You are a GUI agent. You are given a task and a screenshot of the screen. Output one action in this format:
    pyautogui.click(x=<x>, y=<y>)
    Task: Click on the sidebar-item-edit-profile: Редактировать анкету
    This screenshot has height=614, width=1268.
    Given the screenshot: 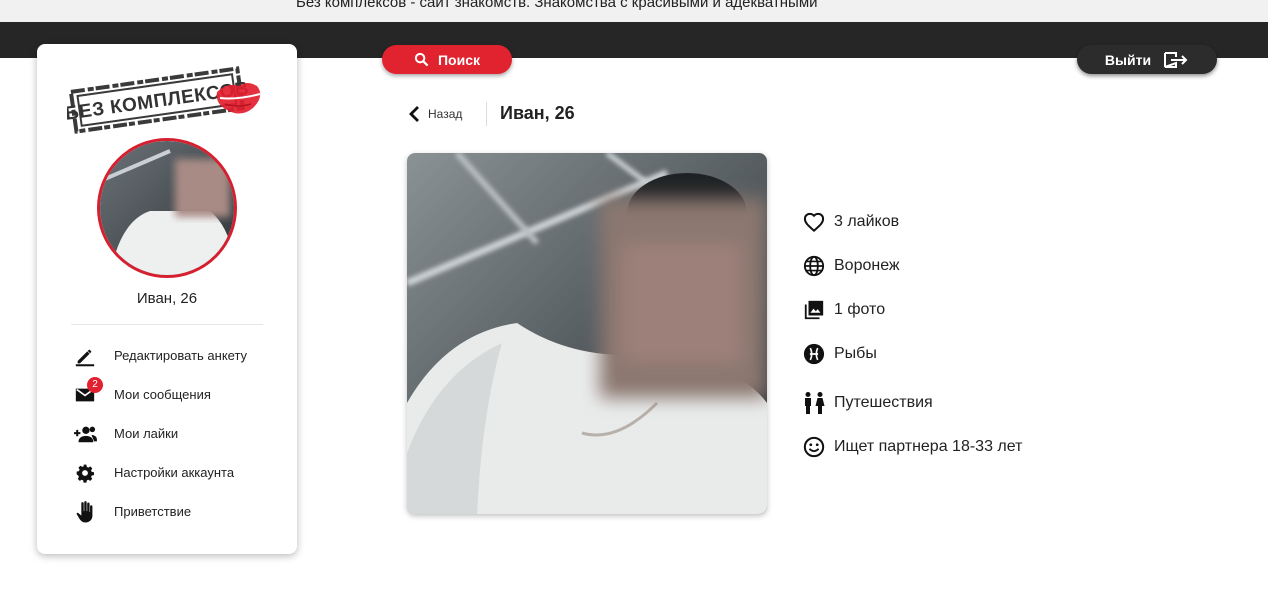 What is the action you would take?
    pyautogui.click(x=178, y=355)
    